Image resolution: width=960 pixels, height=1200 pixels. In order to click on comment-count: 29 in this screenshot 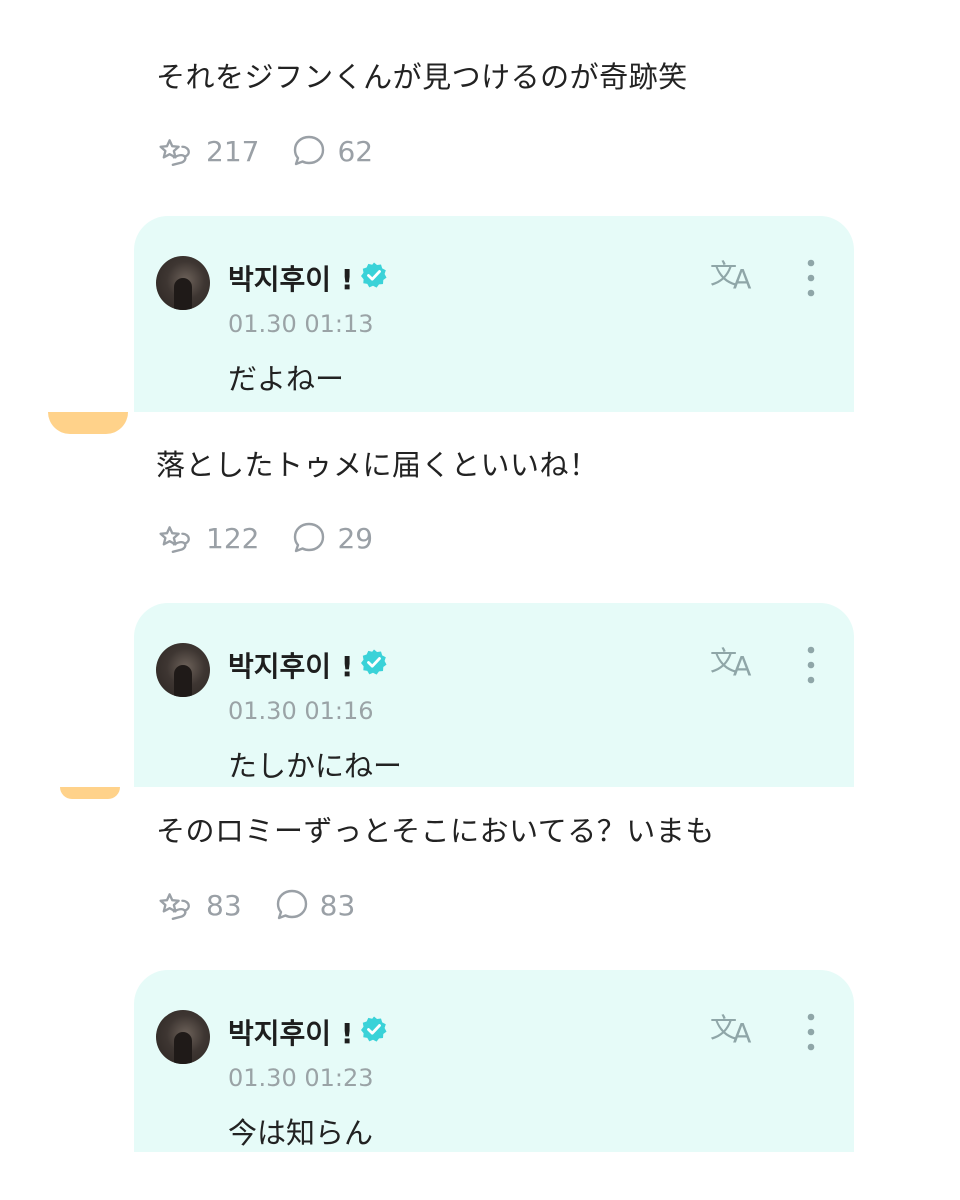, I will do `click(355, 538)`.